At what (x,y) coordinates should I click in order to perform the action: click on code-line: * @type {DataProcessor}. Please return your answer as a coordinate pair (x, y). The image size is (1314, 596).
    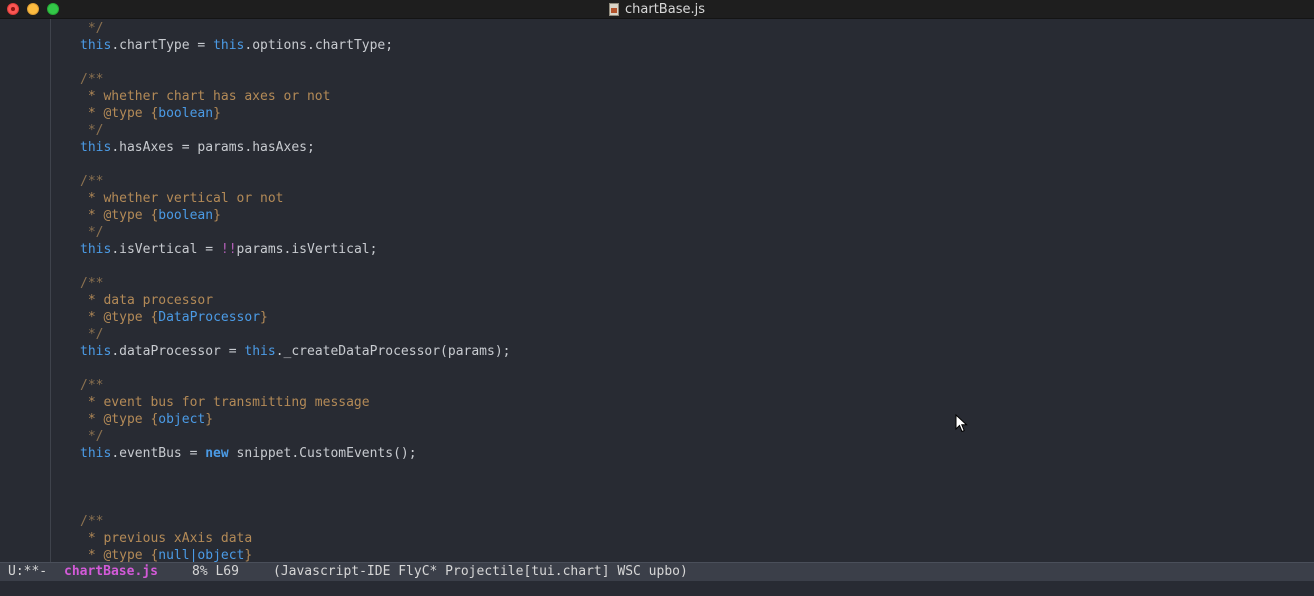
    Looking at the image, I should click on (174, 317).